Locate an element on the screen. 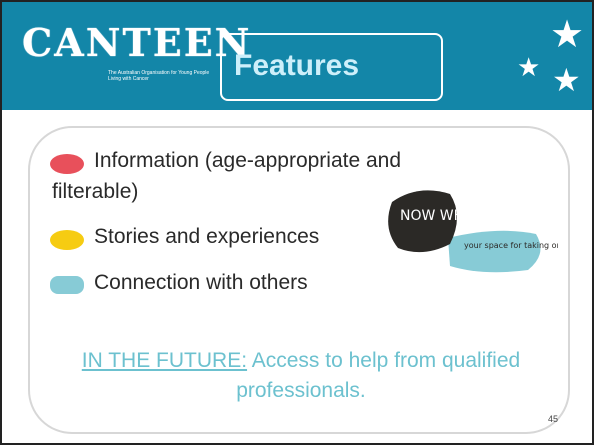 This screenshot has height=445, width=594. future-note-cont: professionals. is located at coordinates (301, 391).